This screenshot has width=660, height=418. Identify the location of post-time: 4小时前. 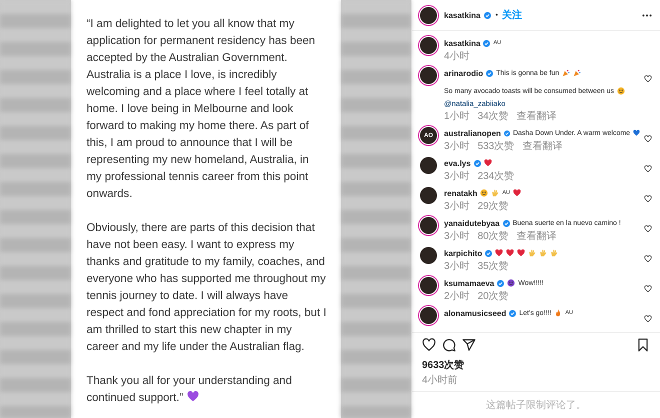
(440, 381).